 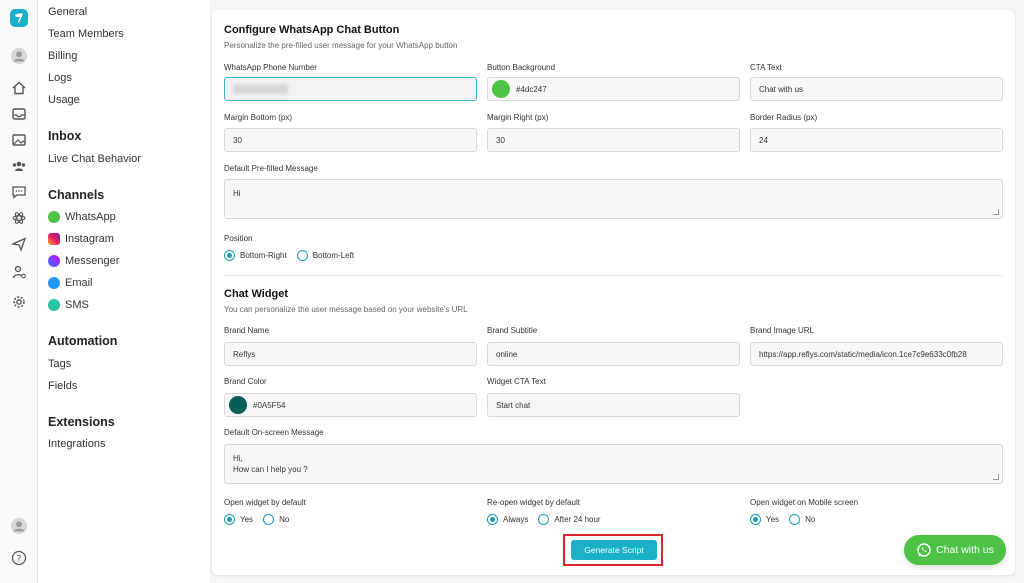 I want to click on nav-billing: Billing, so click(x=62, y=56).